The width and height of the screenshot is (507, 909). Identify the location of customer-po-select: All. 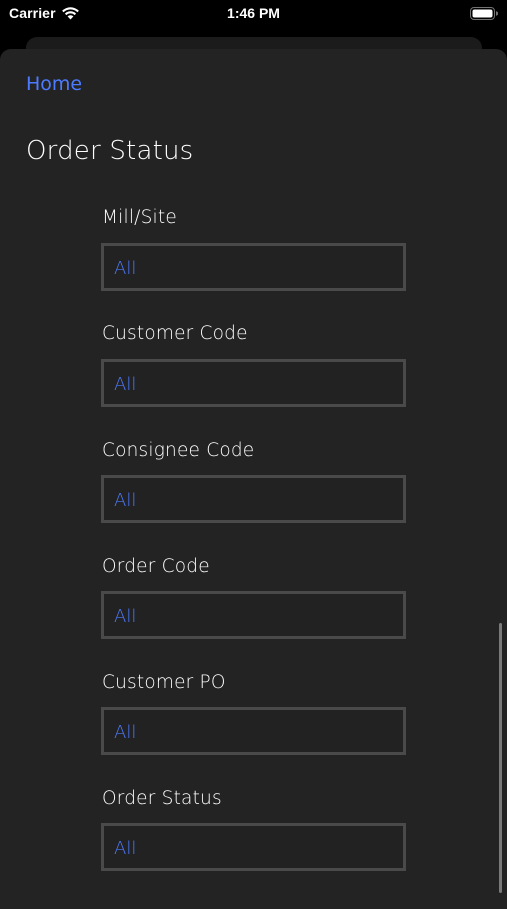
(253, 731).